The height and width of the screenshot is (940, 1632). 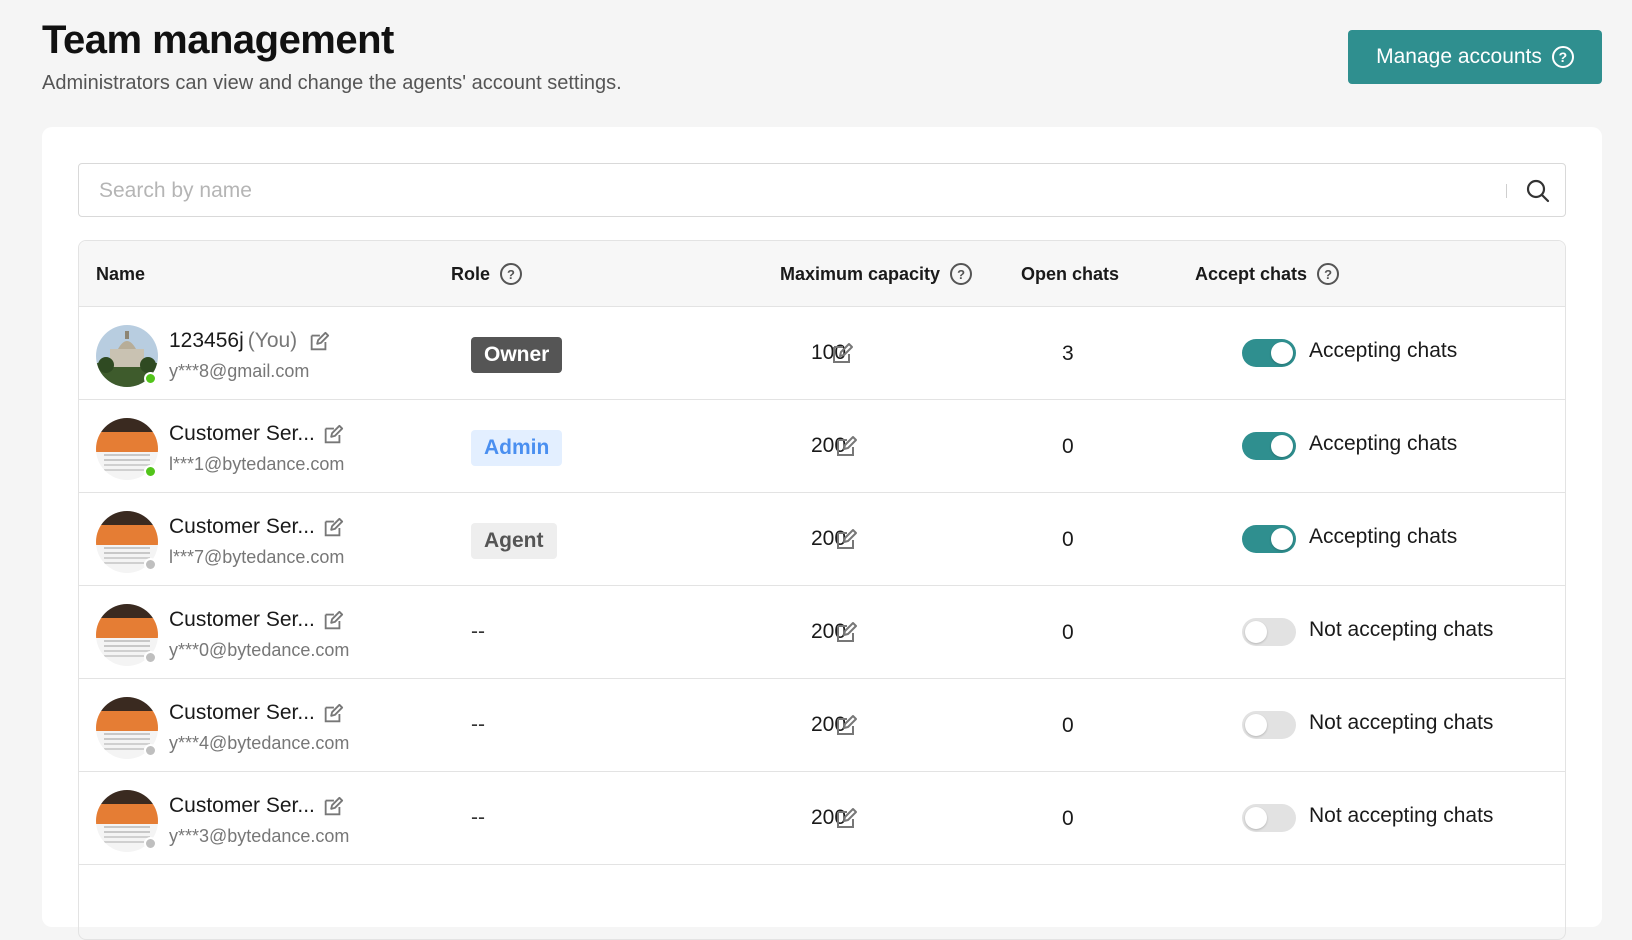 I want to click on search-icon, so click(x=1538, y=191).